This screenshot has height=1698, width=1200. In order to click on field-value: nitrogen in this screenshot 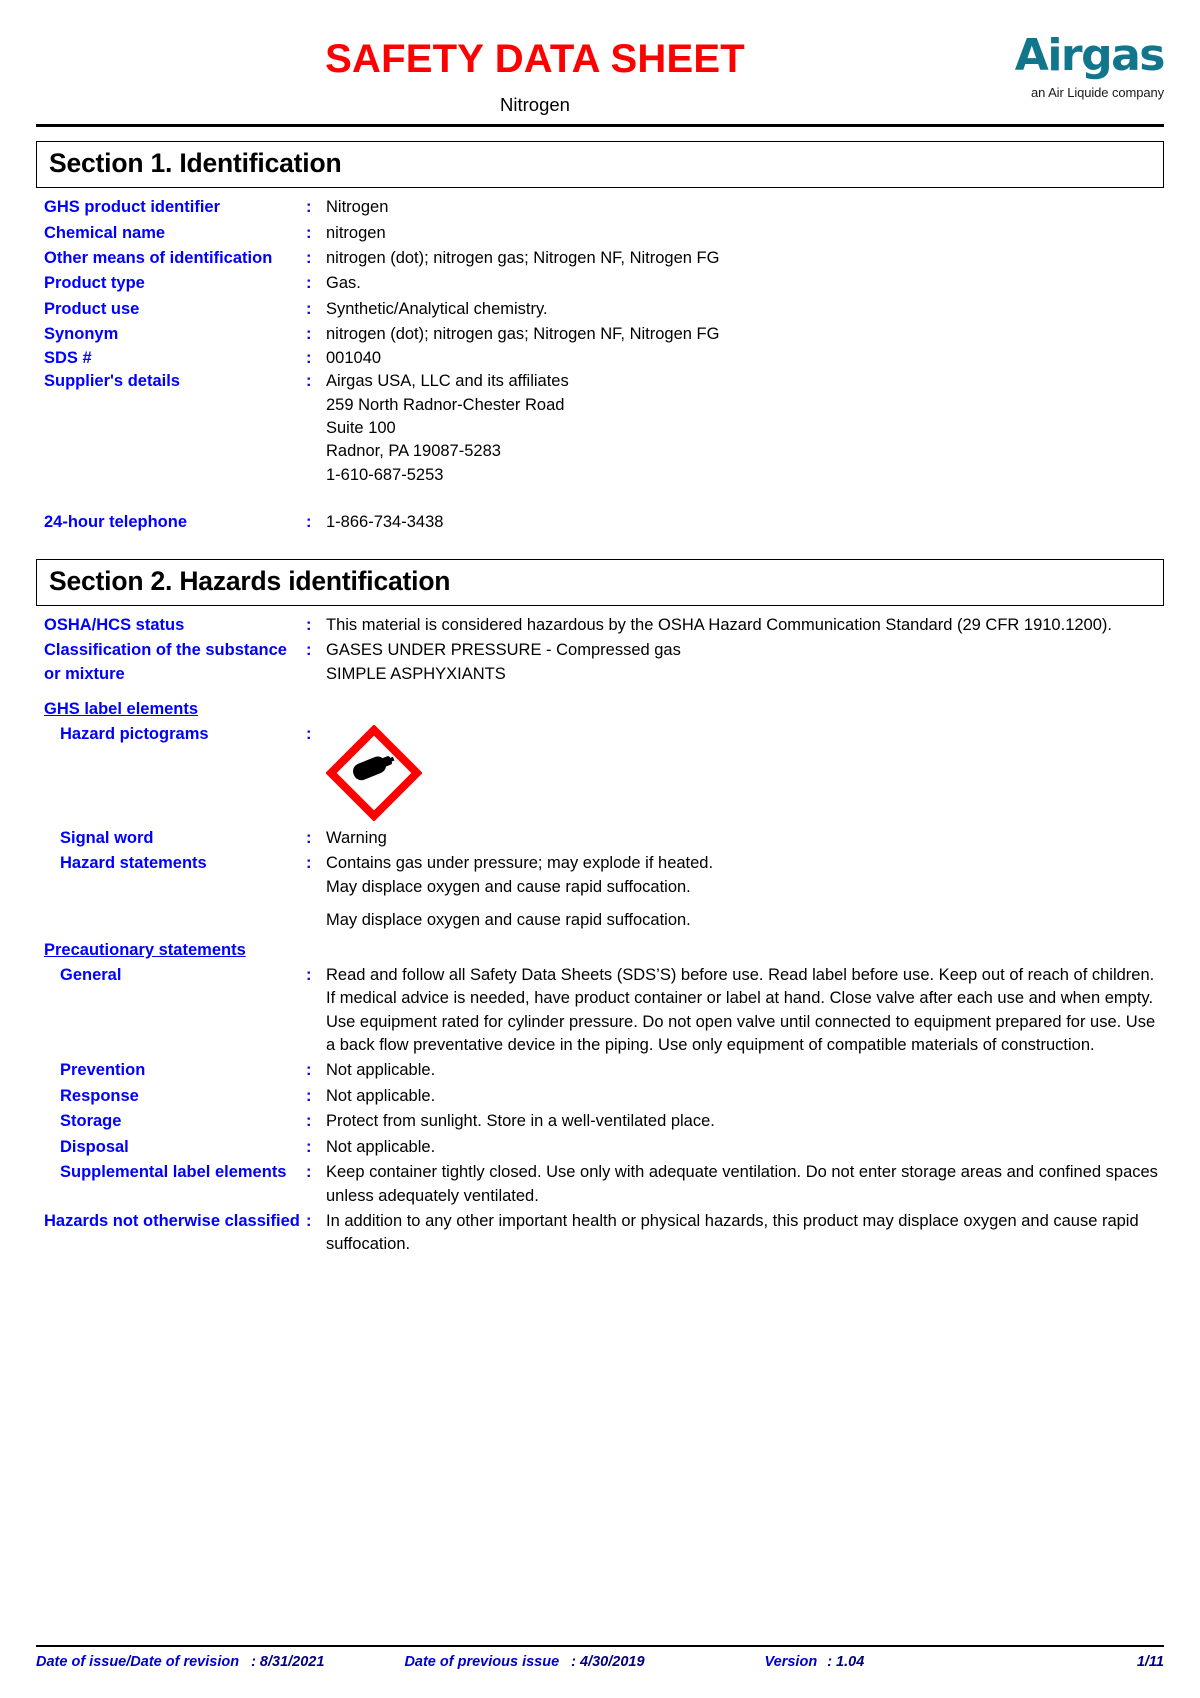, I will do `click(356, 232)`.